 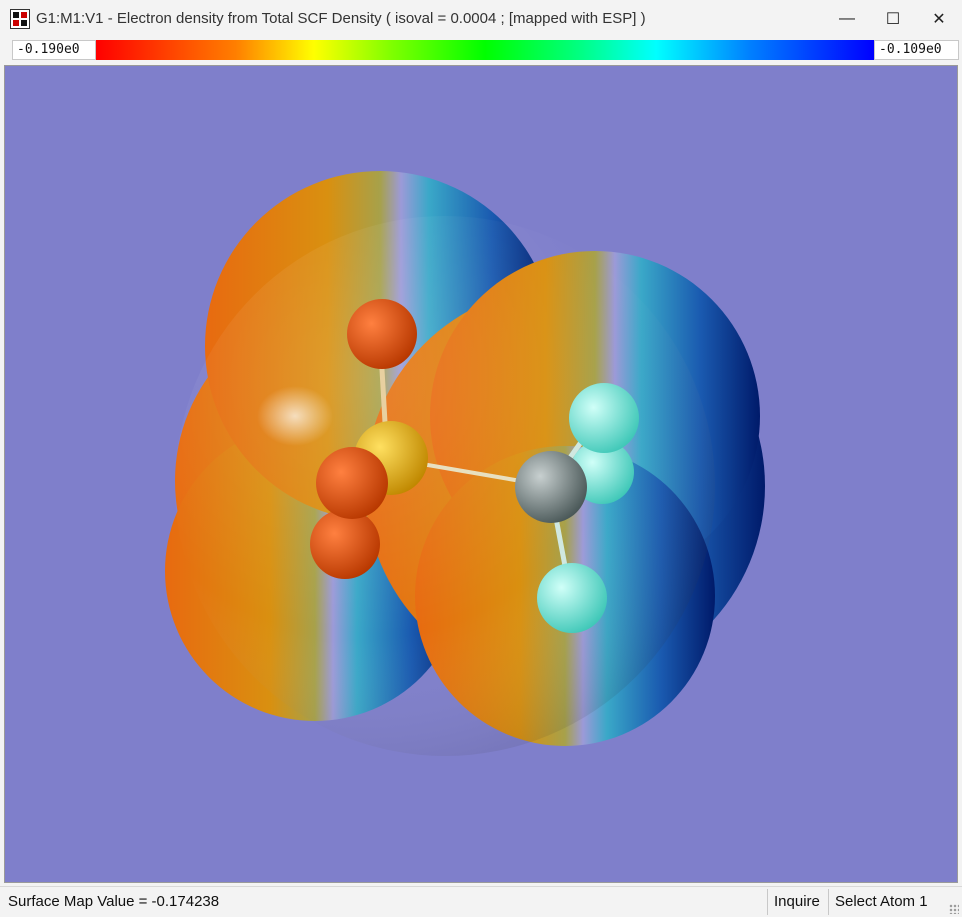 I want to click on gaussview-app-icon, so click(x=20, y=19).